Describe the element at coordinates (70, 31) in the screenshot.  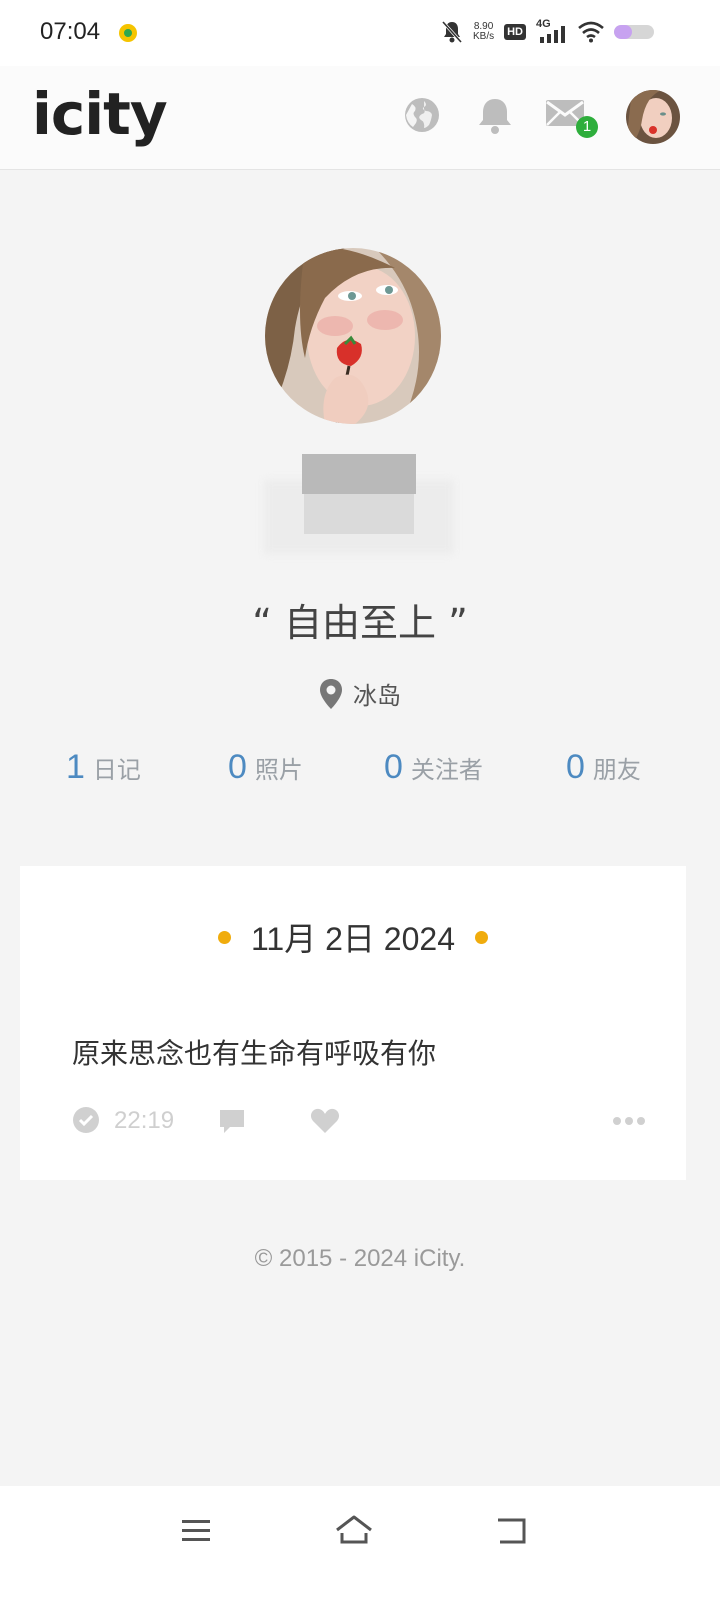
I see `status-time: 07:04` at that location.